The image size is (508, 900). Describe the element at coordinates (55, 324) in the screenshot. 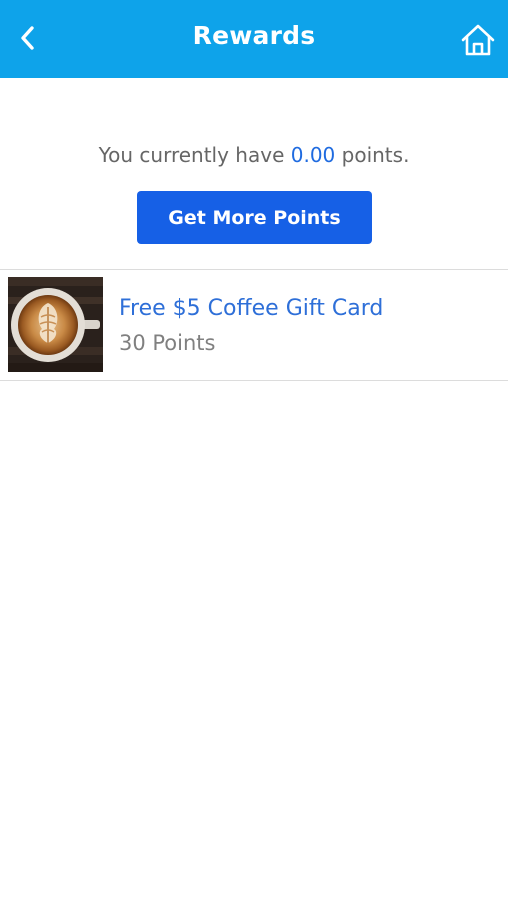

I see `coffee-latte-art-image` at that location.